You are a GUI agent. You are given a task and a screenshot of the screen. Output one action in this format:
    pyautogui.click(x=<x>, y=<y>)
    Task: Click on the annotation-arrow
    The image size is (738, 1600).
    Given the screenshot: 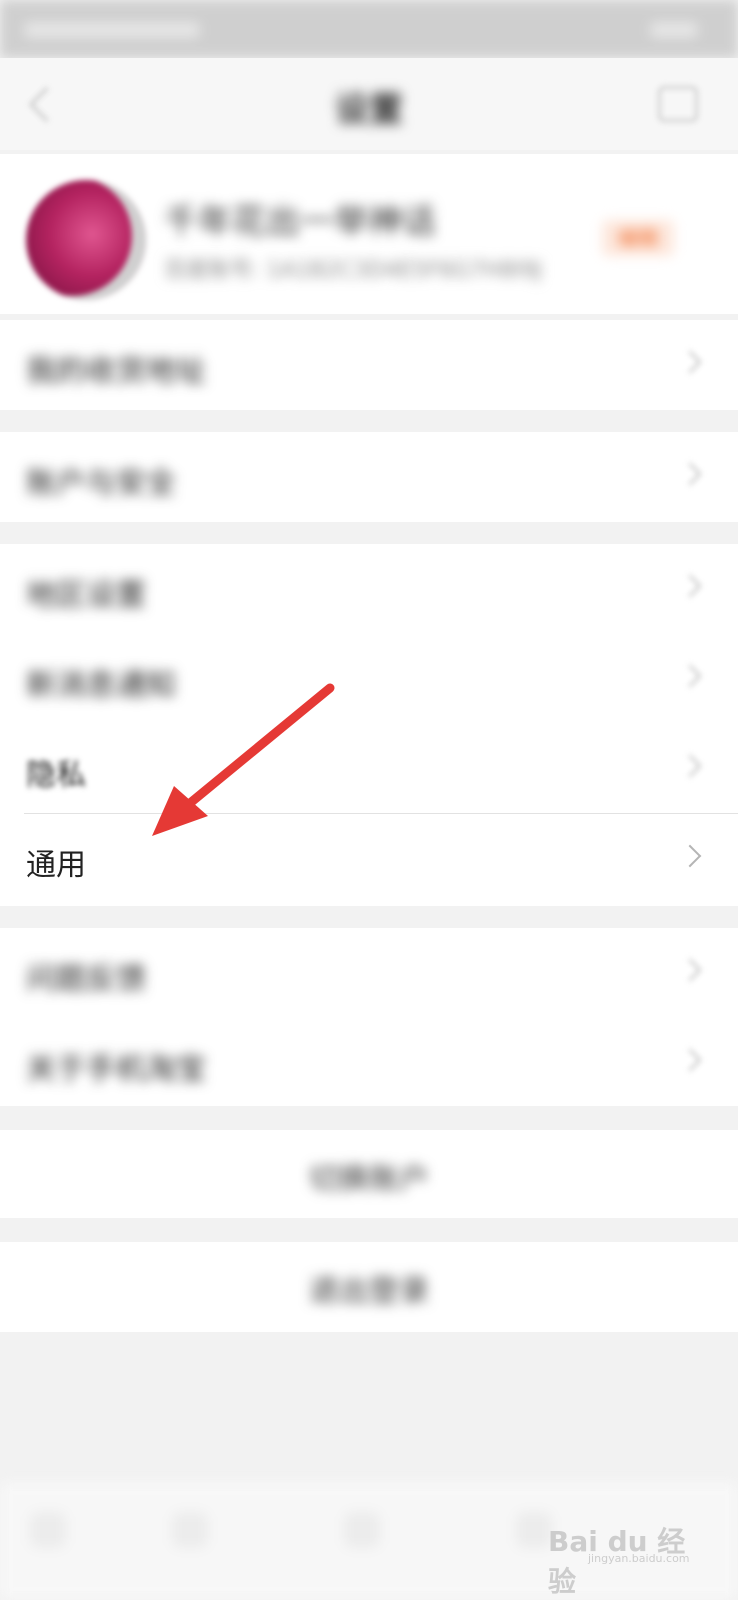 What is the action you would take?
    pyautogui.click(x=243, y=759)
    